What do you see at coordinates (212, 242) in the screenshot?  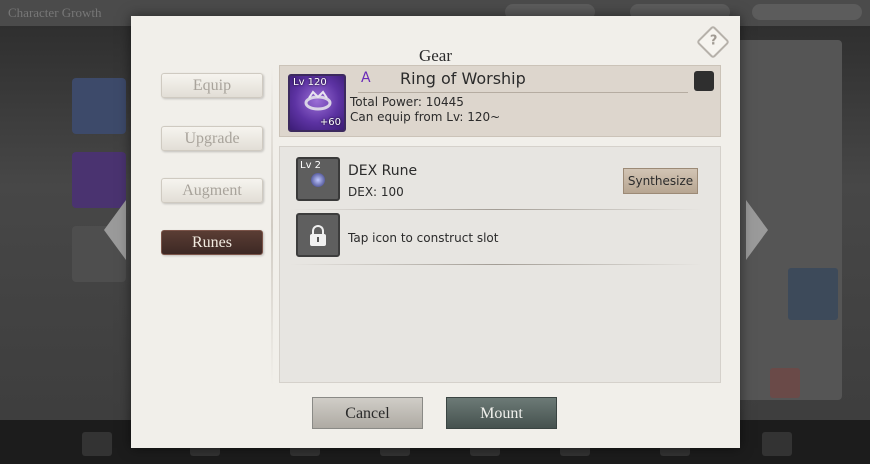 I see `tab-runes: Runes` at bounding box center [212, 242].